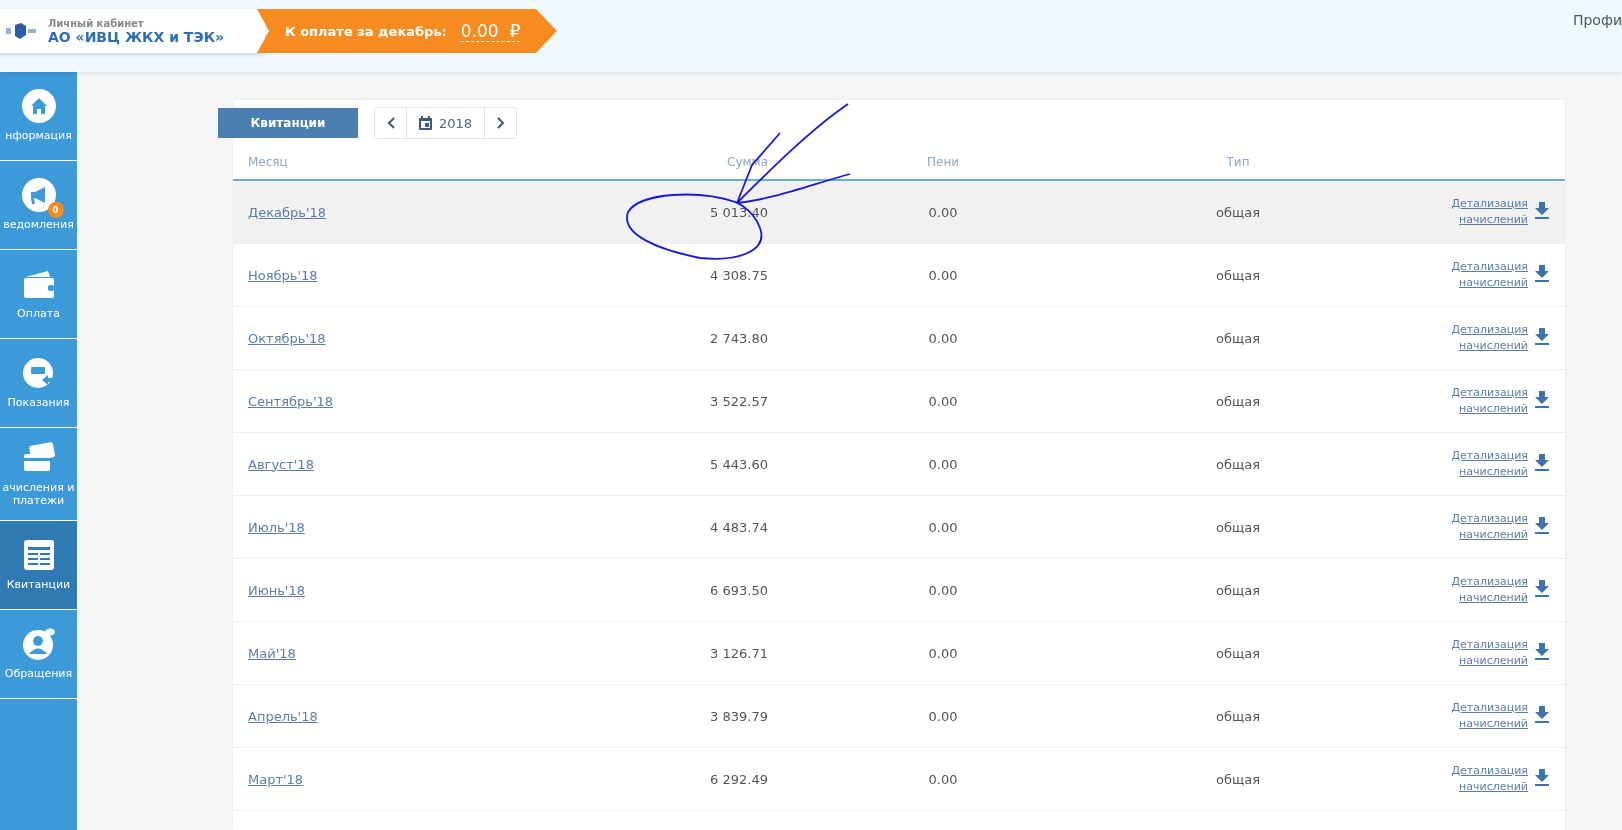  Describe the element at coordinates (366, 31) in the screenshot. I see `payment-label: К оплате за декабрь:` at that location.